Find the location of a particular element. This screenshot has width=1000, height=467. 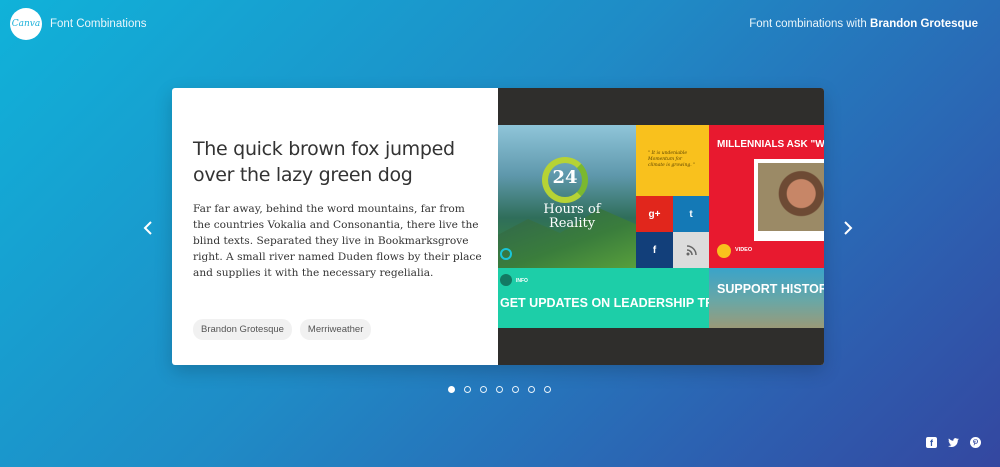

canva-logo: Canva is located at coordinates (26, 24).